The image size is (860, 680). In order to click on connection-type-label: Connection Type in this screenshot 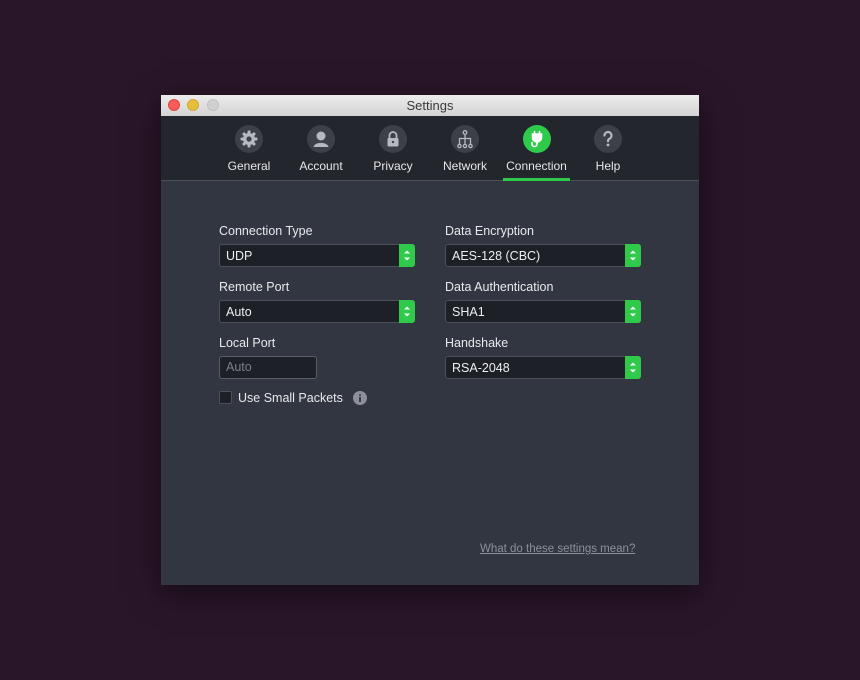, I will do `click(266, 231)`.